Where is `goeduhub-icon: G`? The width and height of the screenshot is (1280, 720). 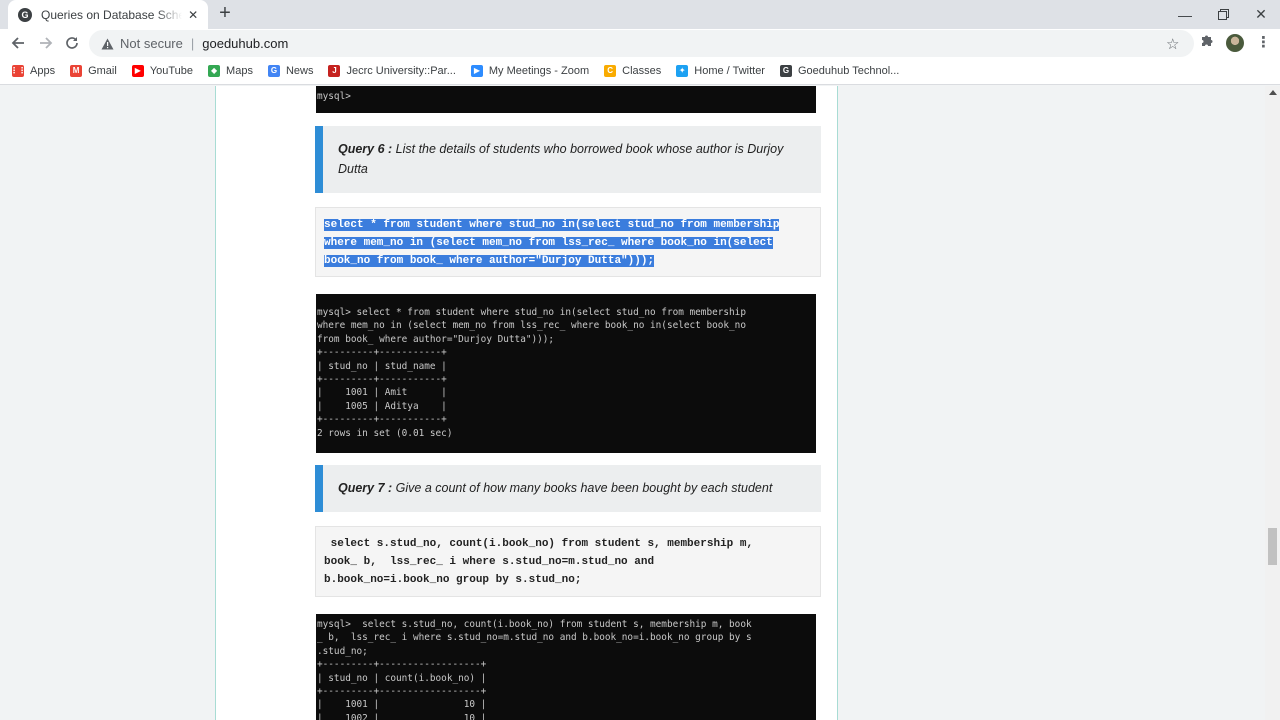
goeduhub-icon: G is located at coordinates (785, 70).